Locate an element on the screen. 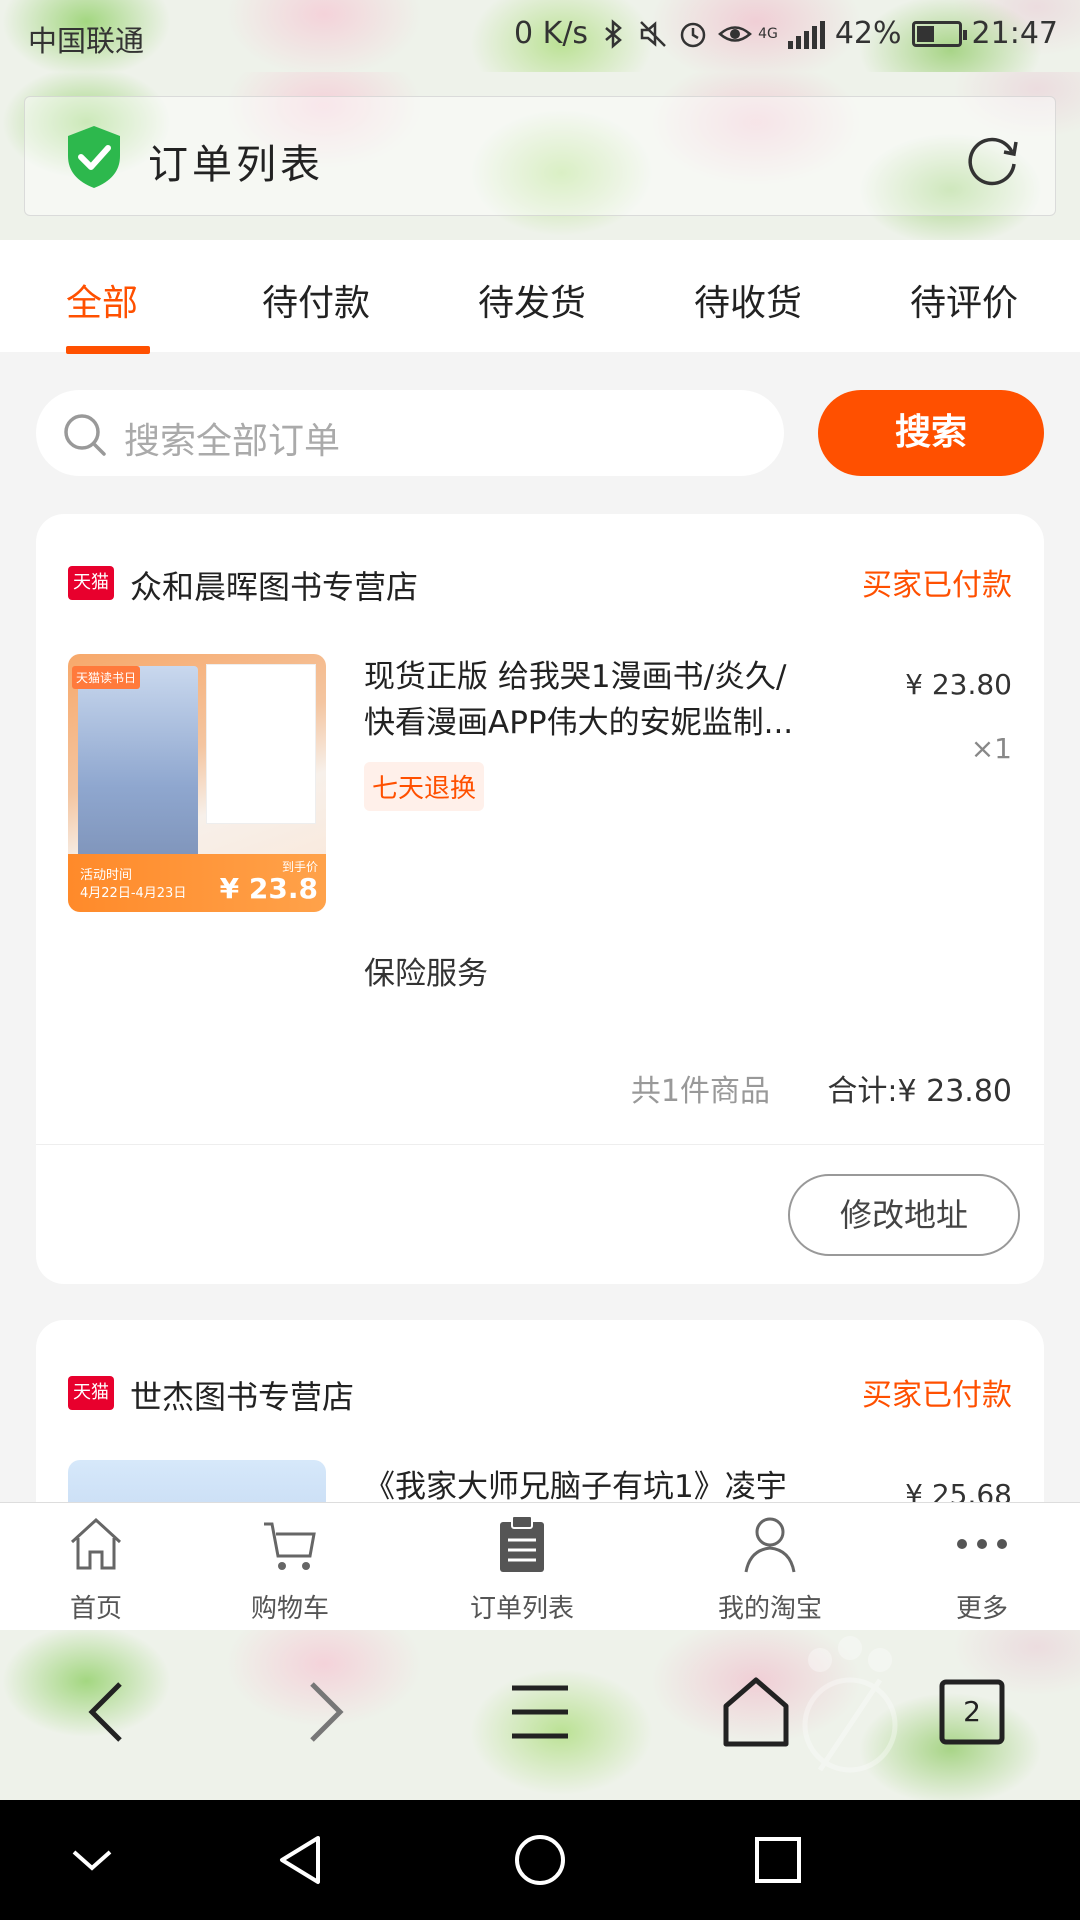 Image resolution: width=1080 pixels, height=1920 pixels. nav-more-label: 更多 is located at coordinates (981, 1609).